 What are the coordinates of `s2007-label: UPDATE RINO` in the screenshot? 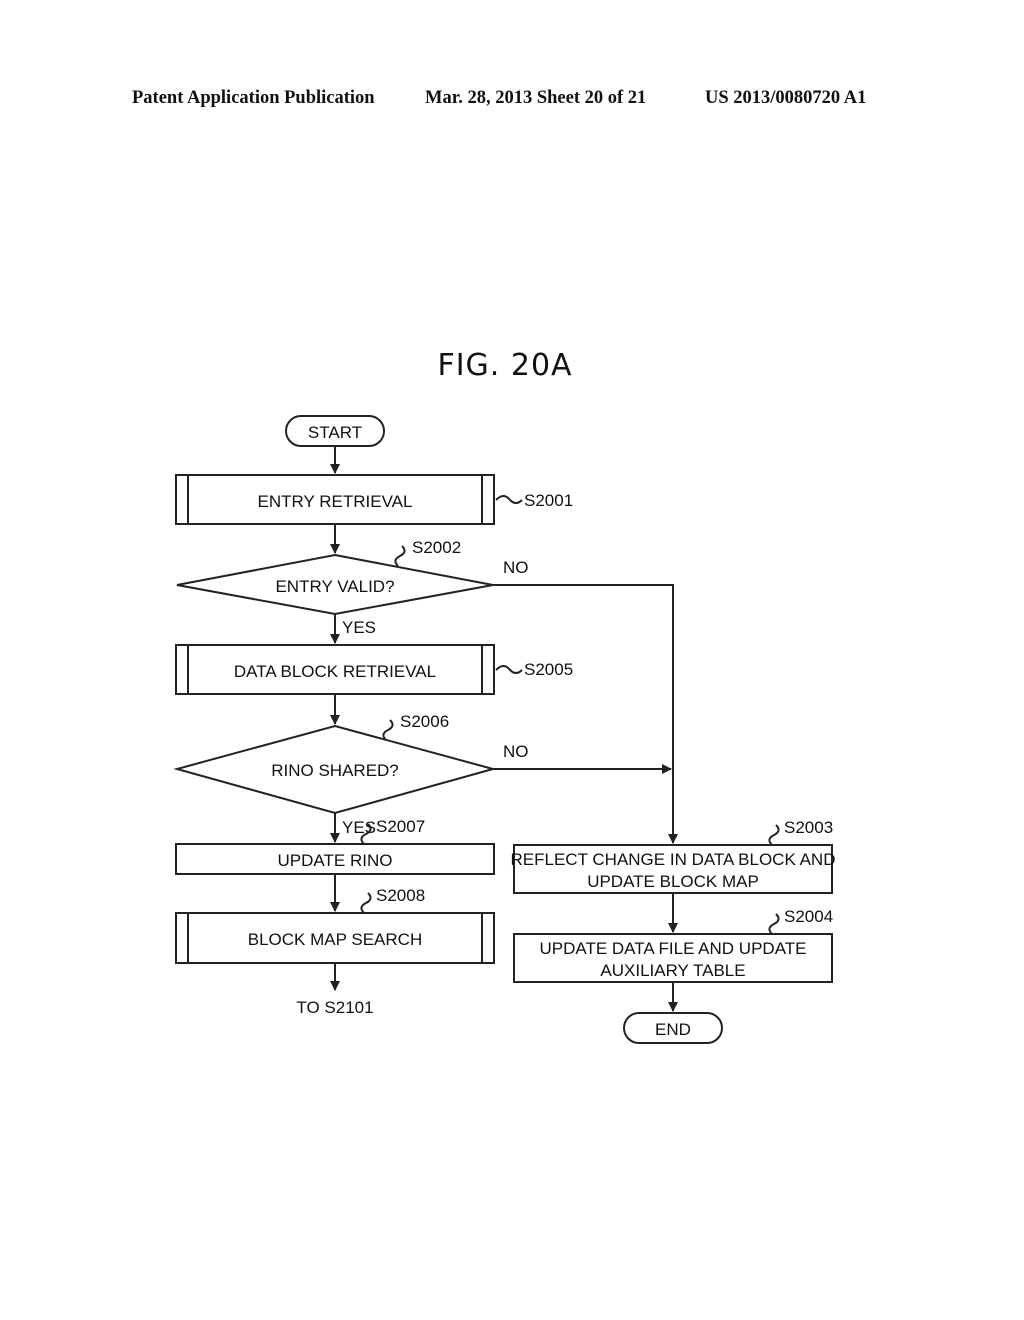 It's located at (335, 860).